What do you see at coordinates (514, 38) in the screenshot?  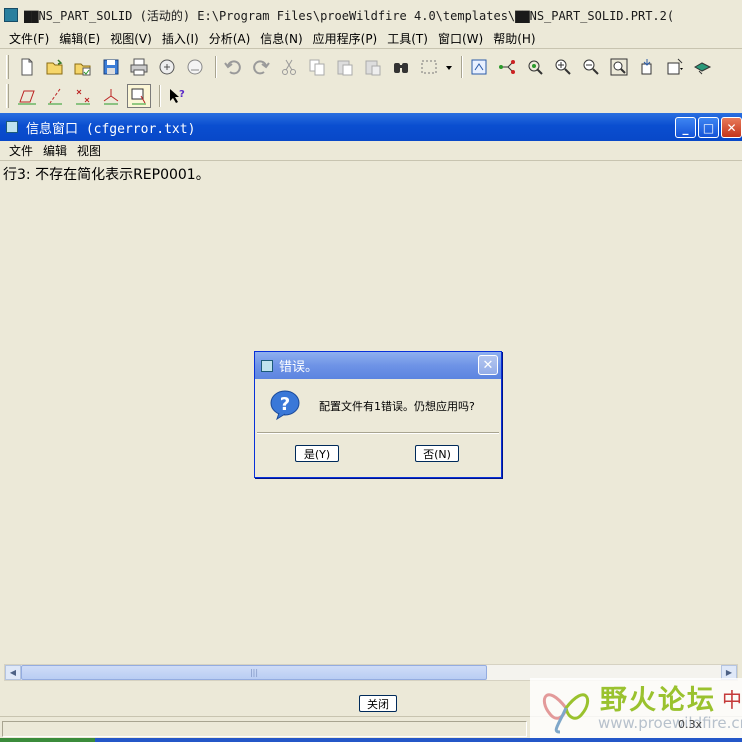 I see `menu-help: 帮助(H)` at bounding box center [514, 38].